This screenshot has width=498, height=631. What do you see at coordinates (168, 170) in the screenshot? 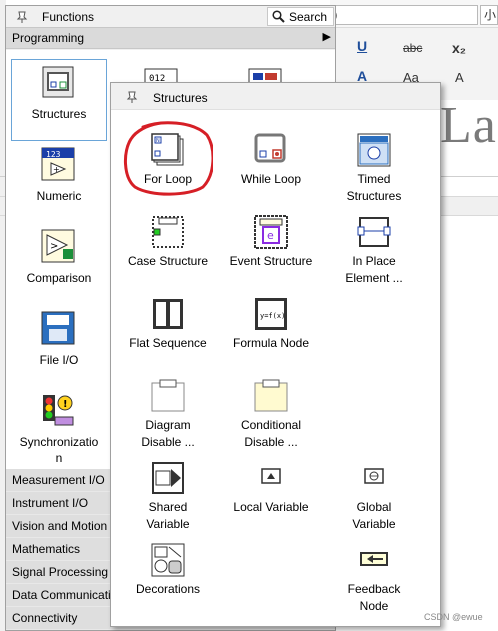
I see `structures-item-for-loop: N For Loop` at bounding box center [168, 170].